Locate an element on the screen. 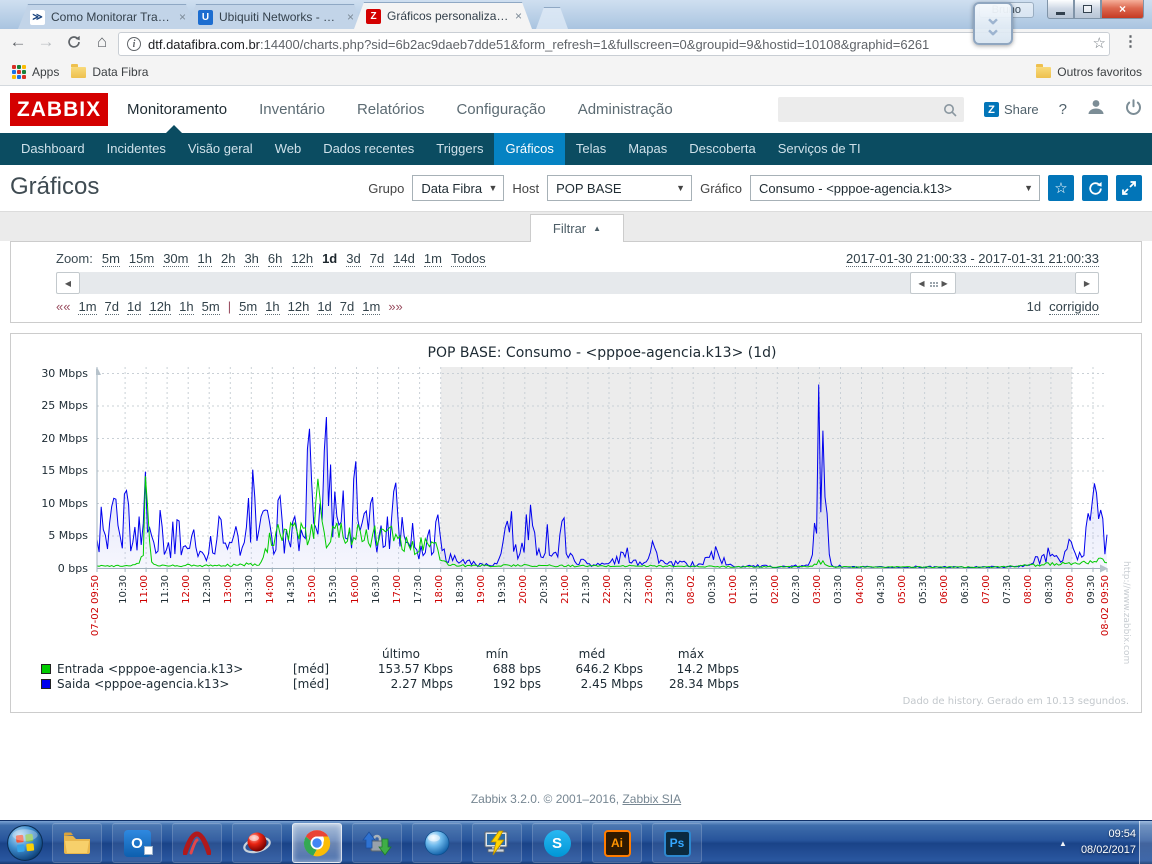 This screenshot has width=1152, height=864. search-input is located at coordinates (870, 109).